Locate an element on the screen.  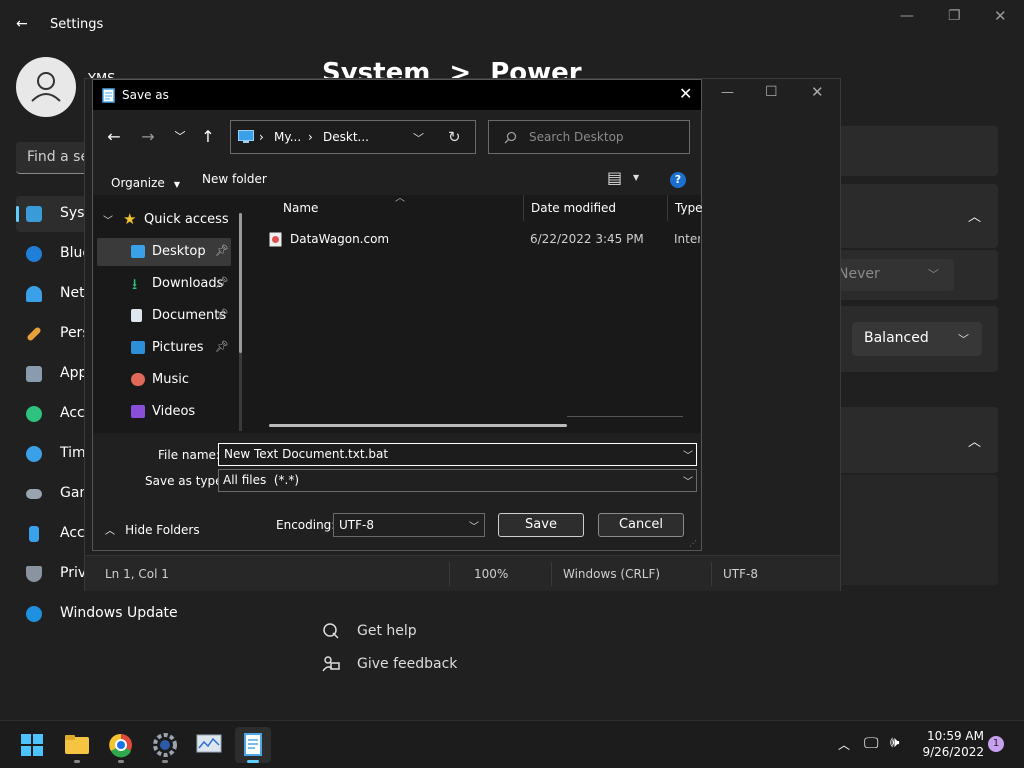
cancel-button: Cancel is located at coordinates (641, 525).